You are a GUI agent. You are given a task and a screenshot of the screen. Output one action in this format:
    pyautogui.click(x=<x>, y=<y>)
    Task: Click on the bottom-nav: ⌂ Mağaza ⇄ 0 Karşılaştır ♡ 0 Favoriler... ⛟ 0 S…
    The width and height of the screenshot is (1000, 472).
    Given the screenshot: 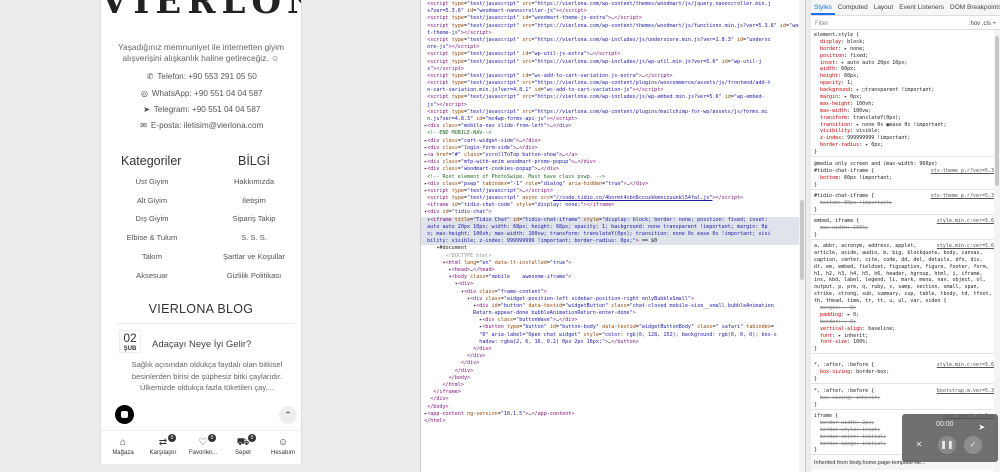 What is the action you would take?
    pyautogui.click(x=201, y=447)
    